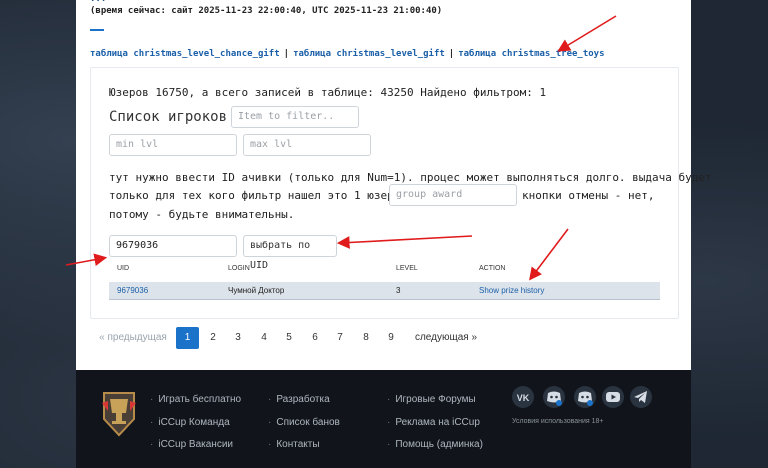 This screenshot has width=768, height=468. I want to click on page-4: 4, so click(264, 338).